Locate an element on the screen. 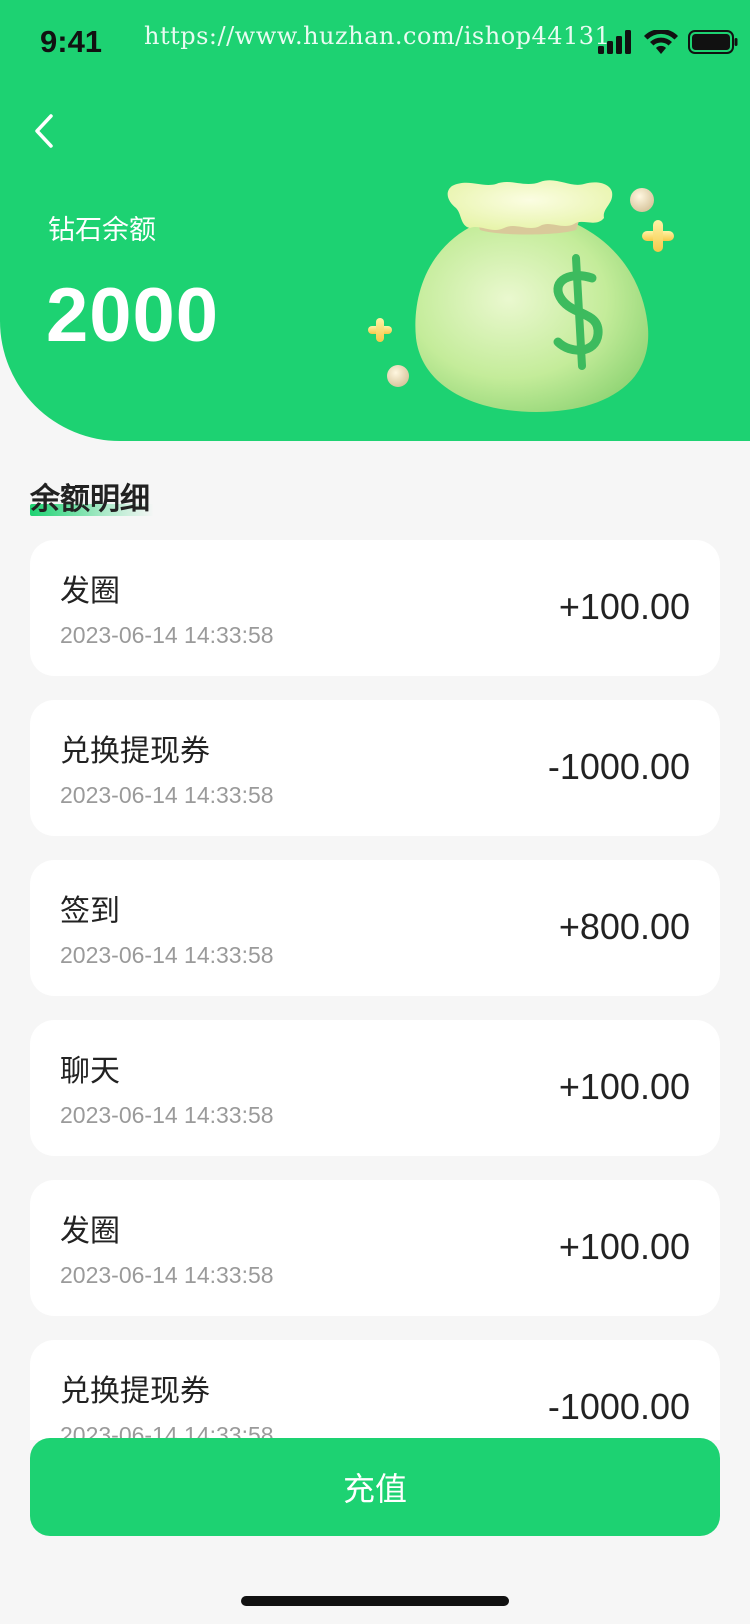  watermark-url: https://www.huzhan.com/ishop44131 is located at coordinates (377, 36).